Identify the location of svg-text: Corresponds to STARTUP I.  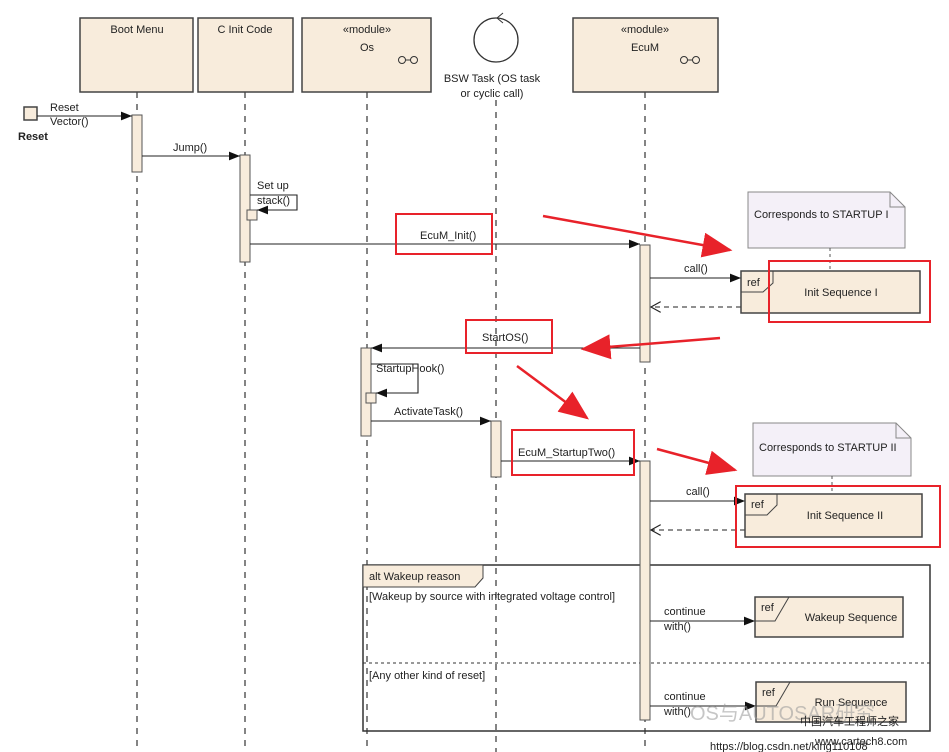
(821, 215).